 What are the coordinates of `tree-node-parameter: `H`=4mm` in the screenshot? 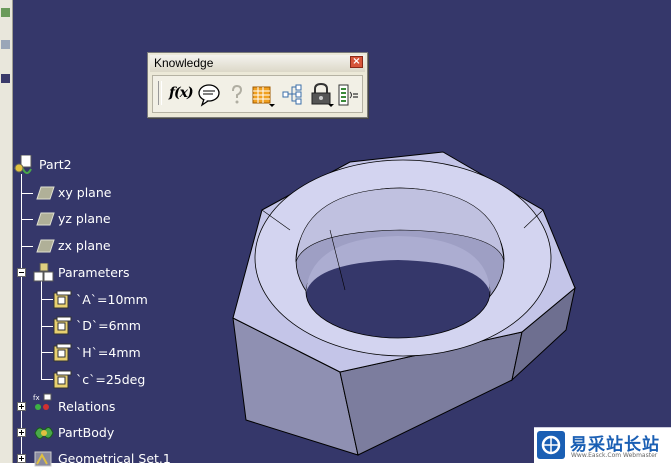 It's located at (112, 353).